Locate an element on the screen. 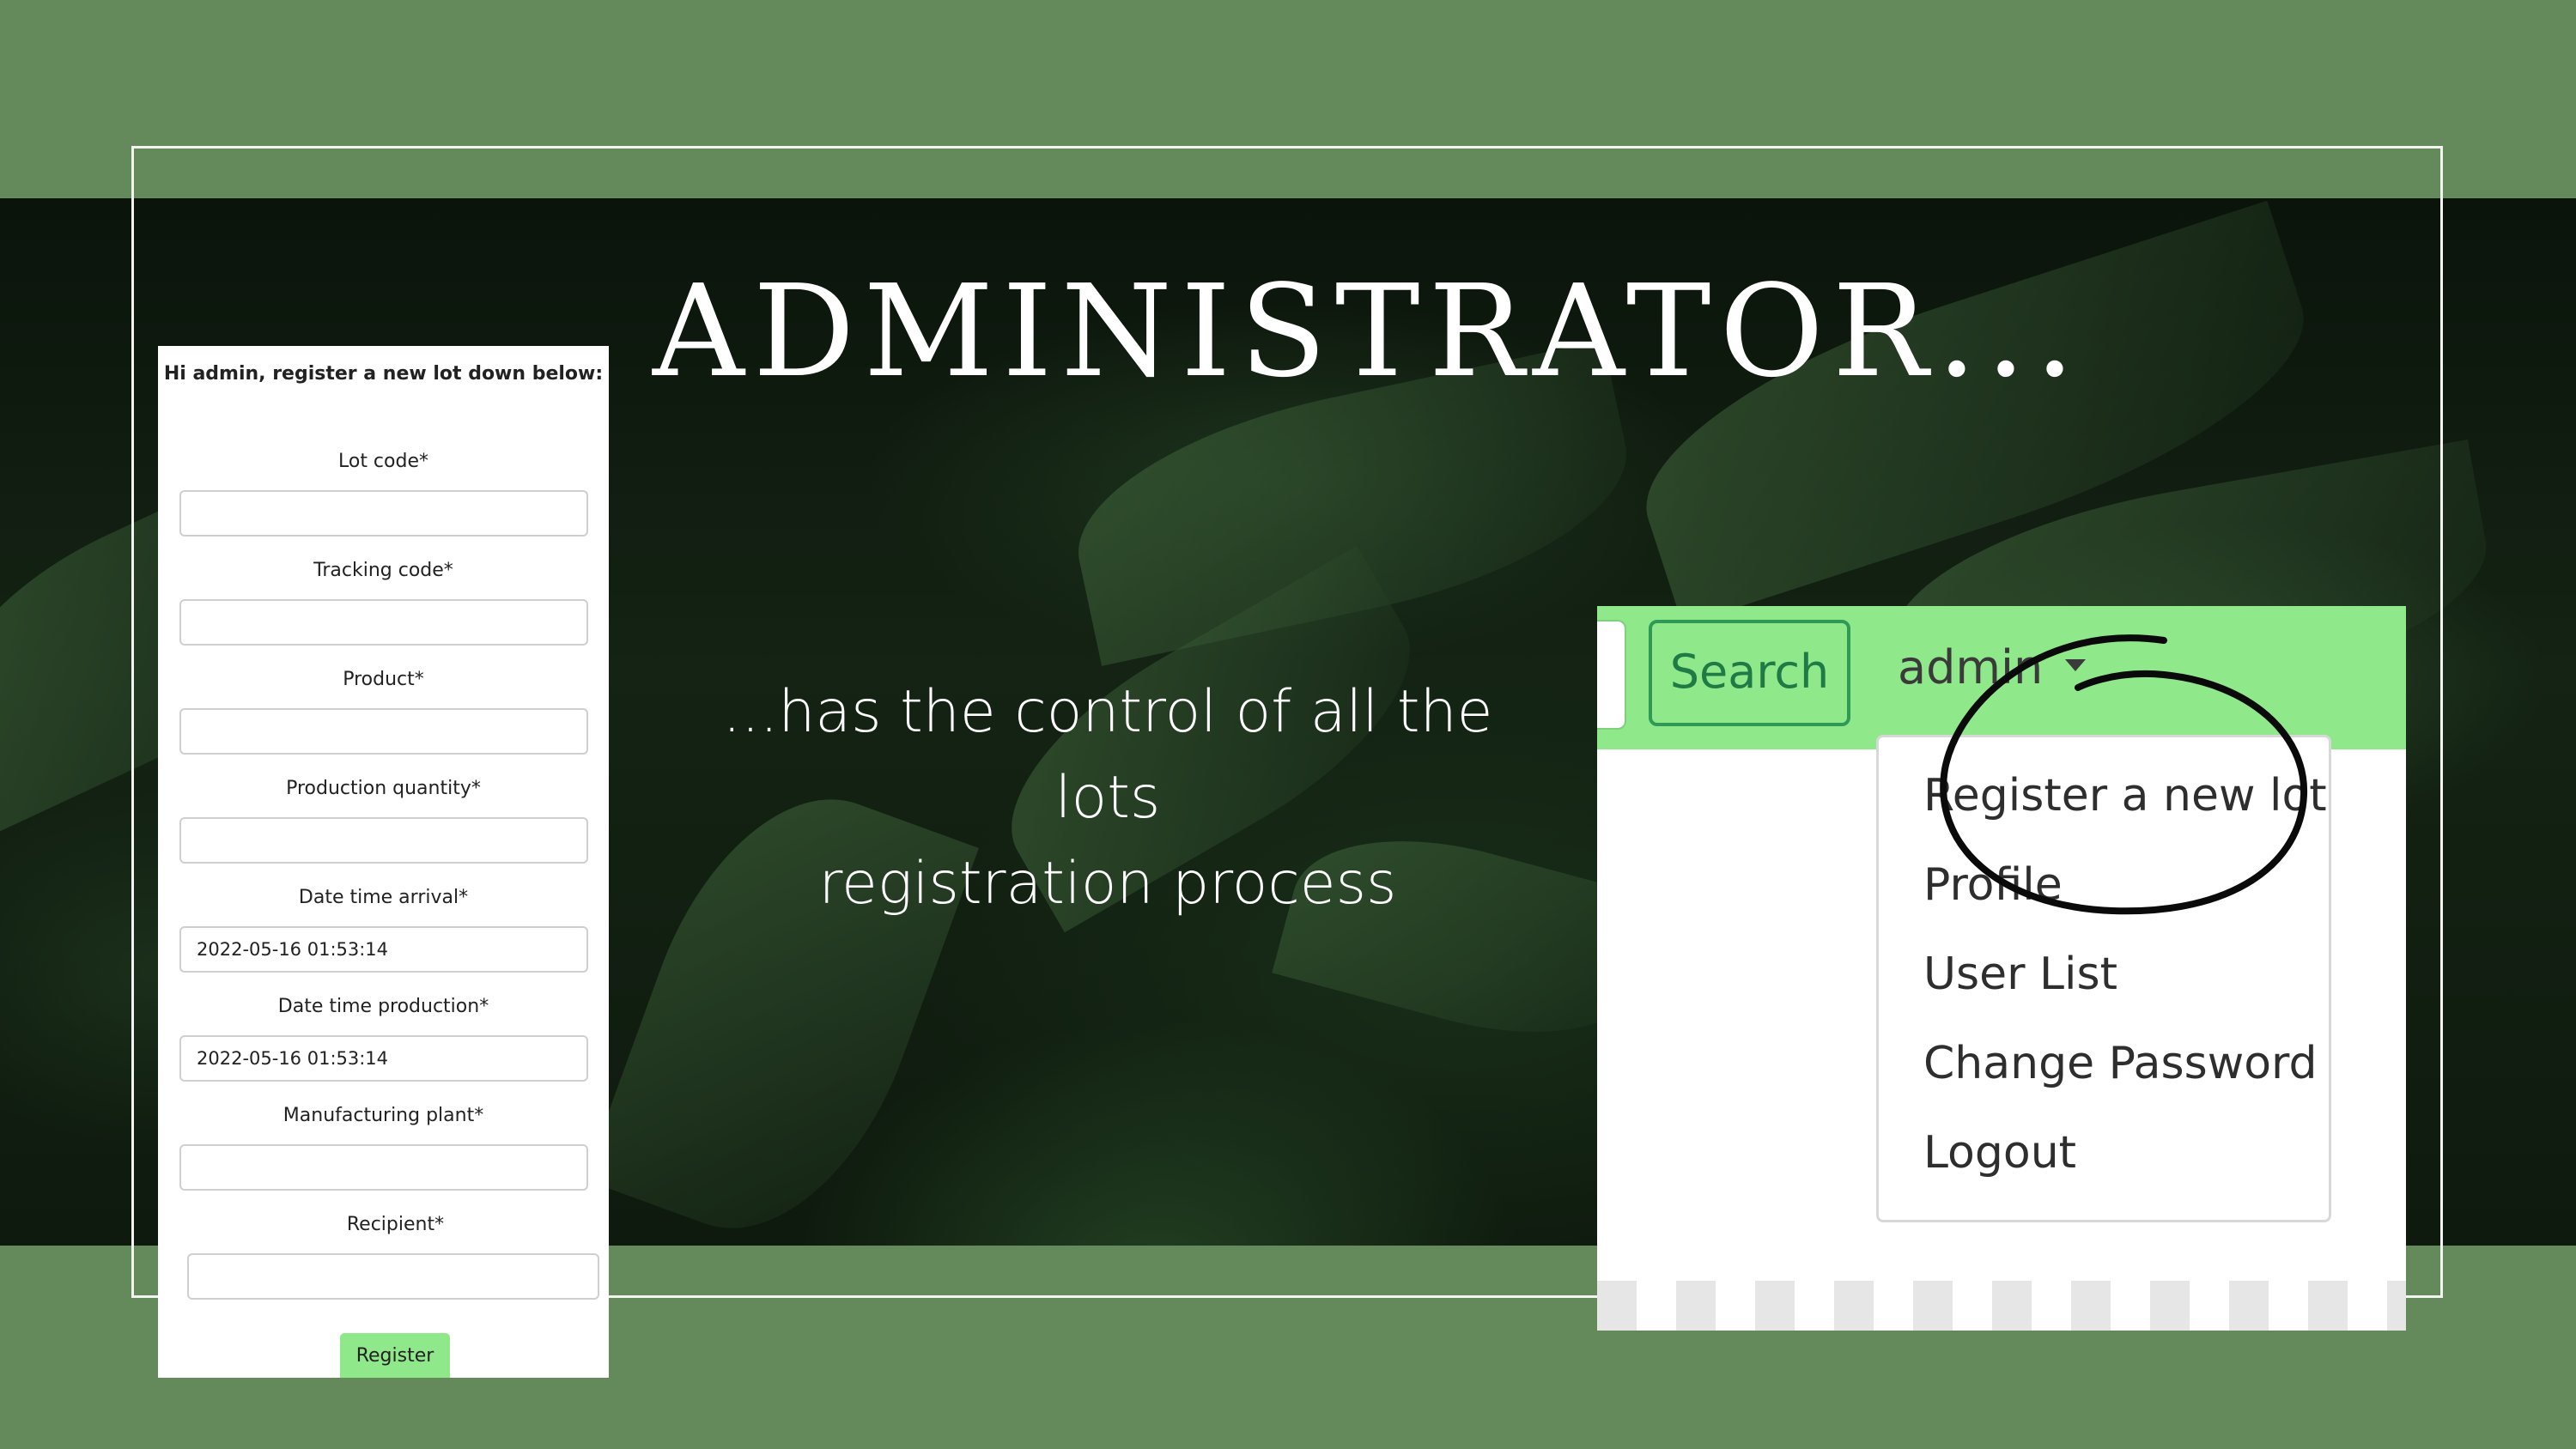 The image size is (2576, 1449). tracking-code-input is located at coordinates (383, 622).